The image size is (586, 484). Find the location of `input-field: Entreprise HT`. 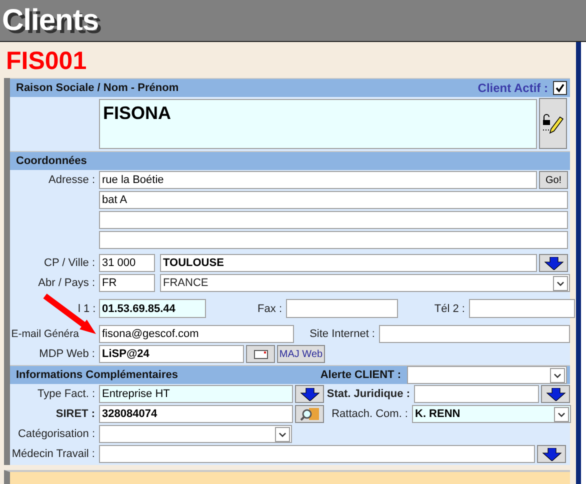

input-field: Entreprise HT is located at coordinates (196, 394).